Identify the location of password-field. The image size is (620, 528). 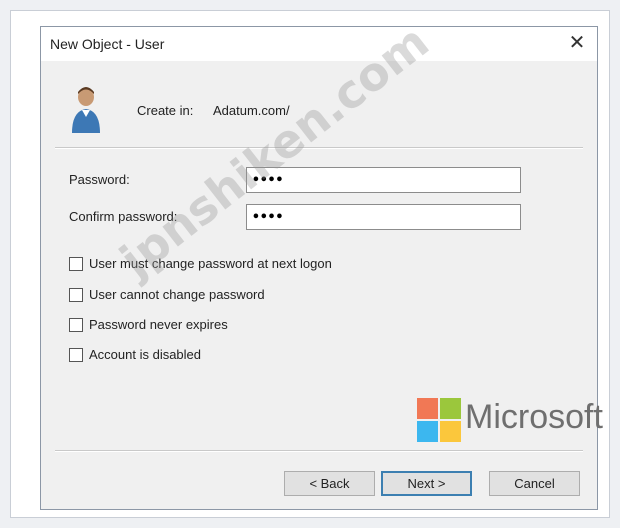
(383, 180).